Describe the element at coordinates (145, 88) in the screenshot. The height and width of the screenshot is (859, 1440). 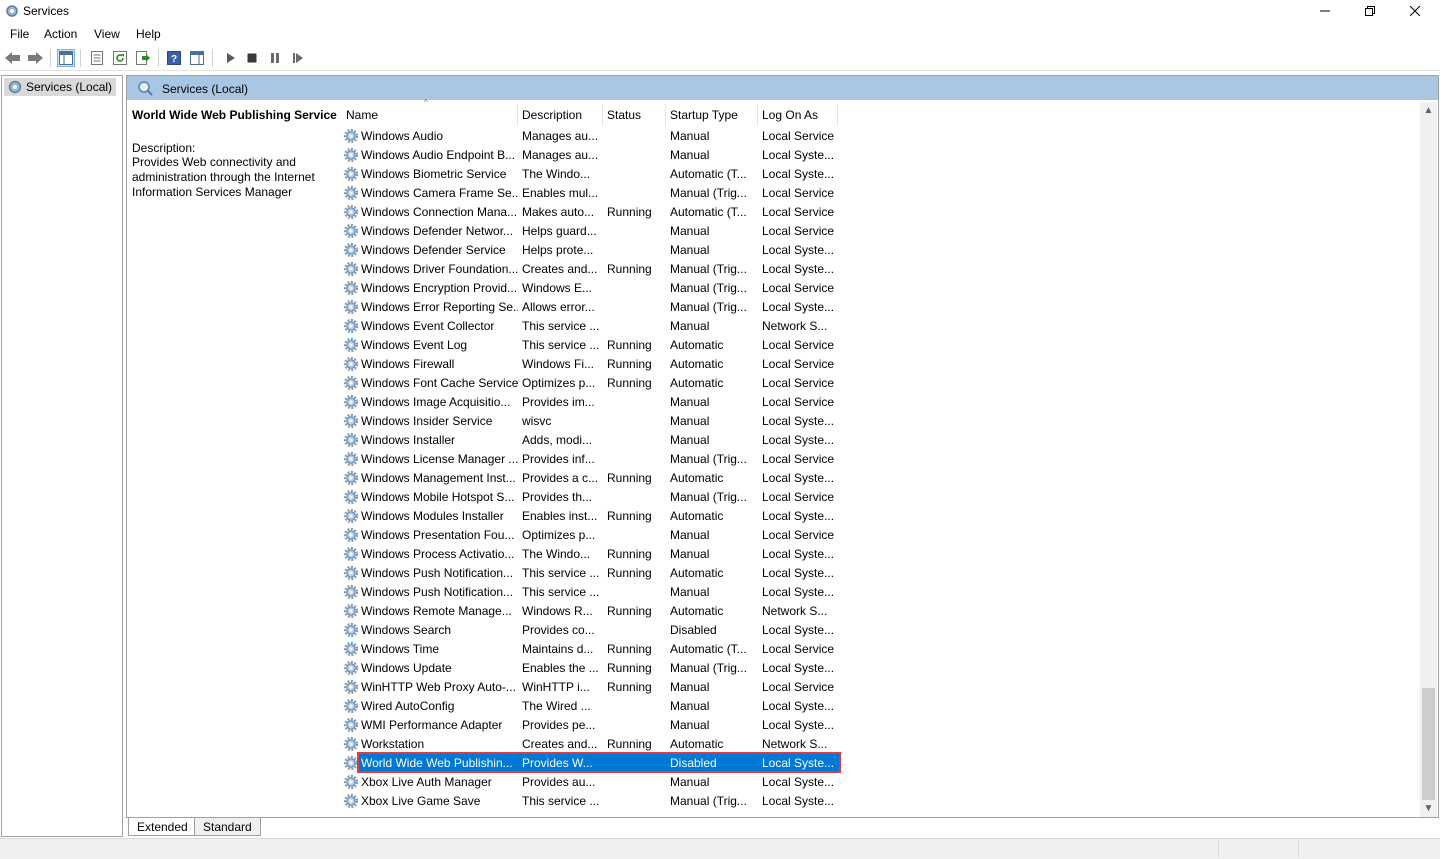
I see `services-search-icon` at that location.